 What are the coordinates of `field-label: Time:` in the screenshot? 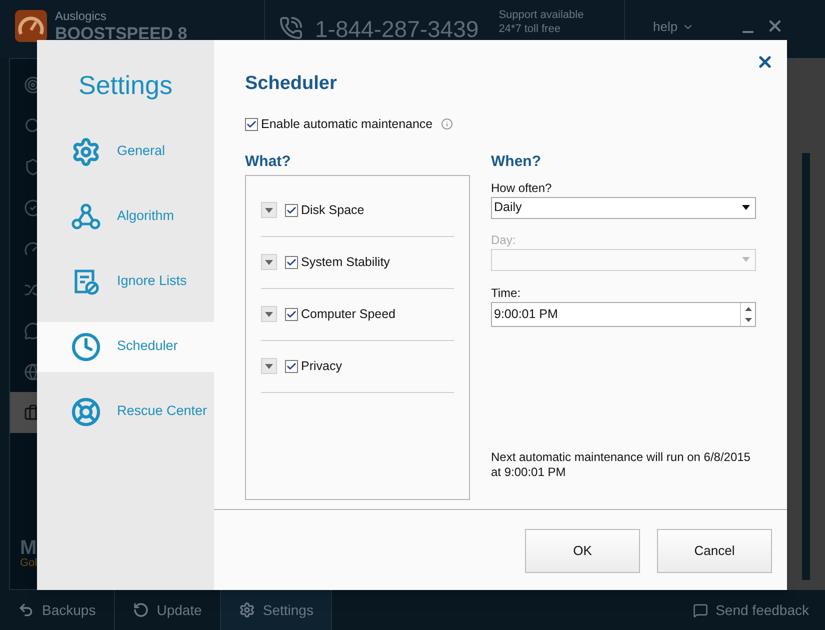 It's located at (506, 293).